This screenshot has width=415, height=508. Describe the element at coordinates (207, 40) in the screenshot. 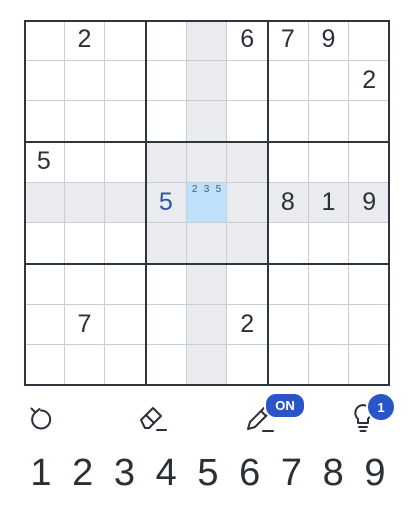

I see `cell-r1-c5` at that location.